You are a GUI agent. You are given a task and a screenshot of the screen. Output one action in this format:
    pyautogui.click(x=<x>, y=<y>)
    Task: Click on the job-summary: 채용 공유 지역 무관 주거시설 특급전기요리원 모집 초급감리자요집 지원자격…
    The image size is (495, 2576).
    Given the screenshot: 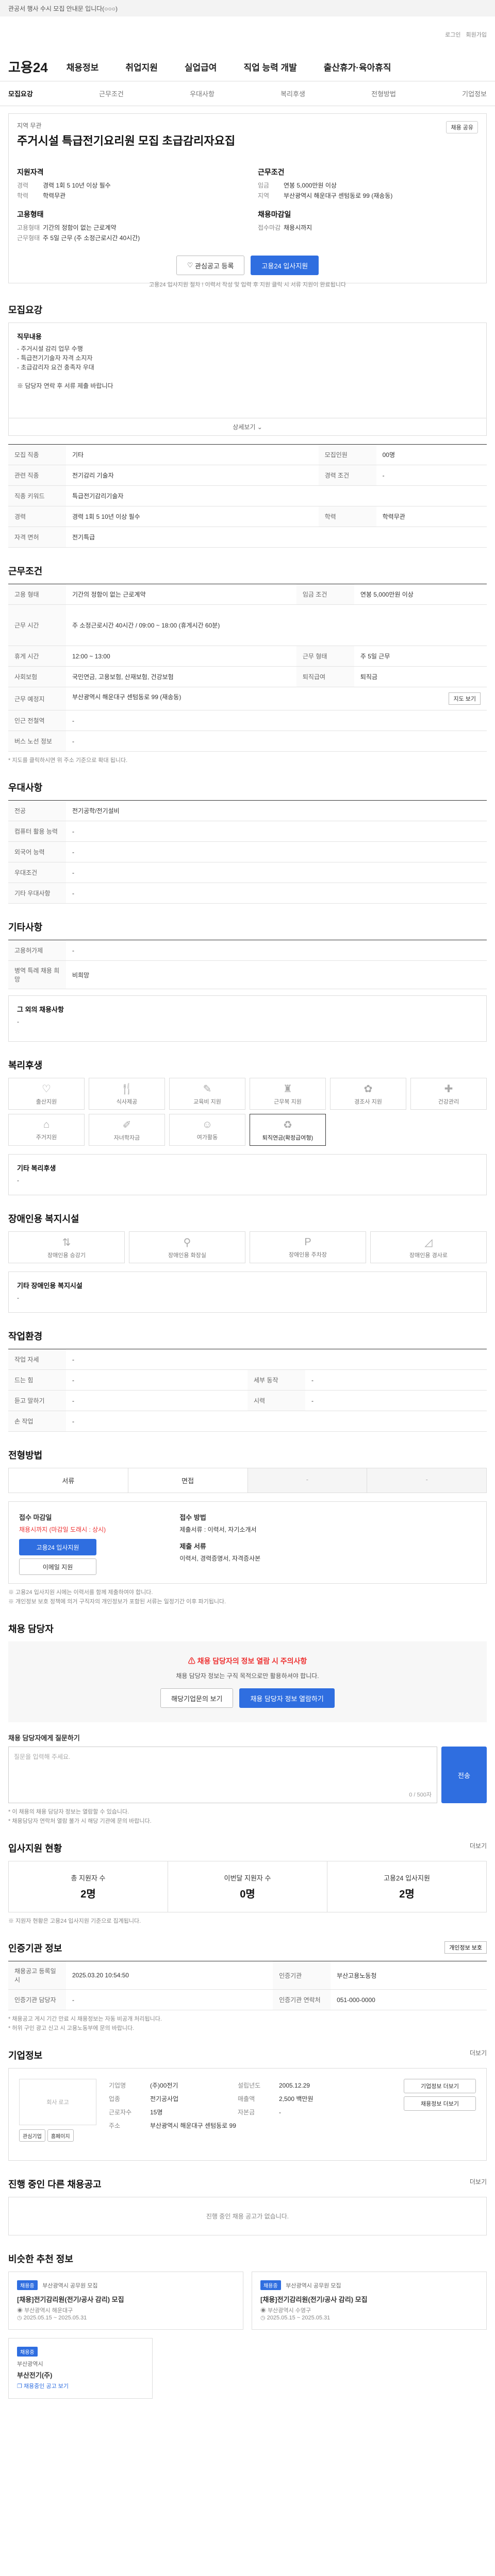 What is the action you would take?
    pyautogui.click(x=247, y=200)
    